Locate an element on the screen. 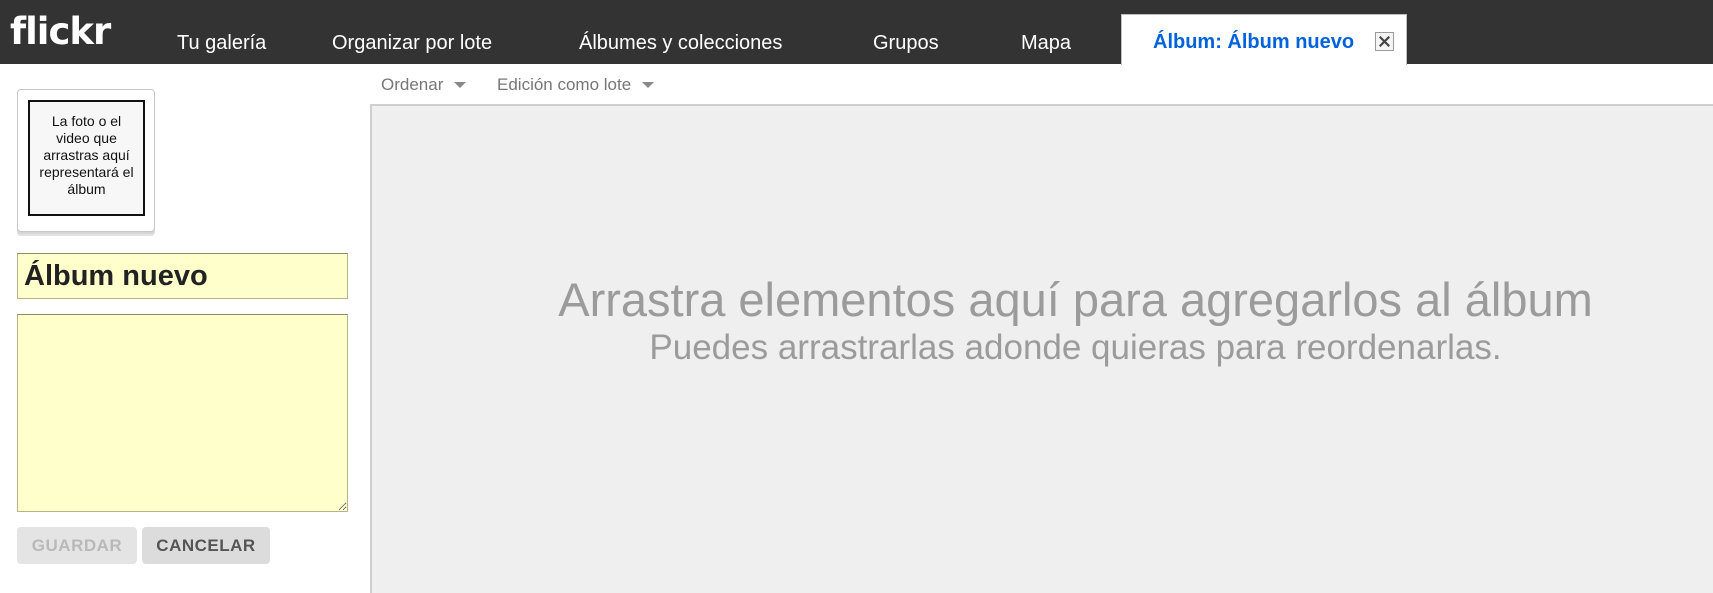  batch-edit-dropdown: Edición como lote is located at coordinates (576, 85).